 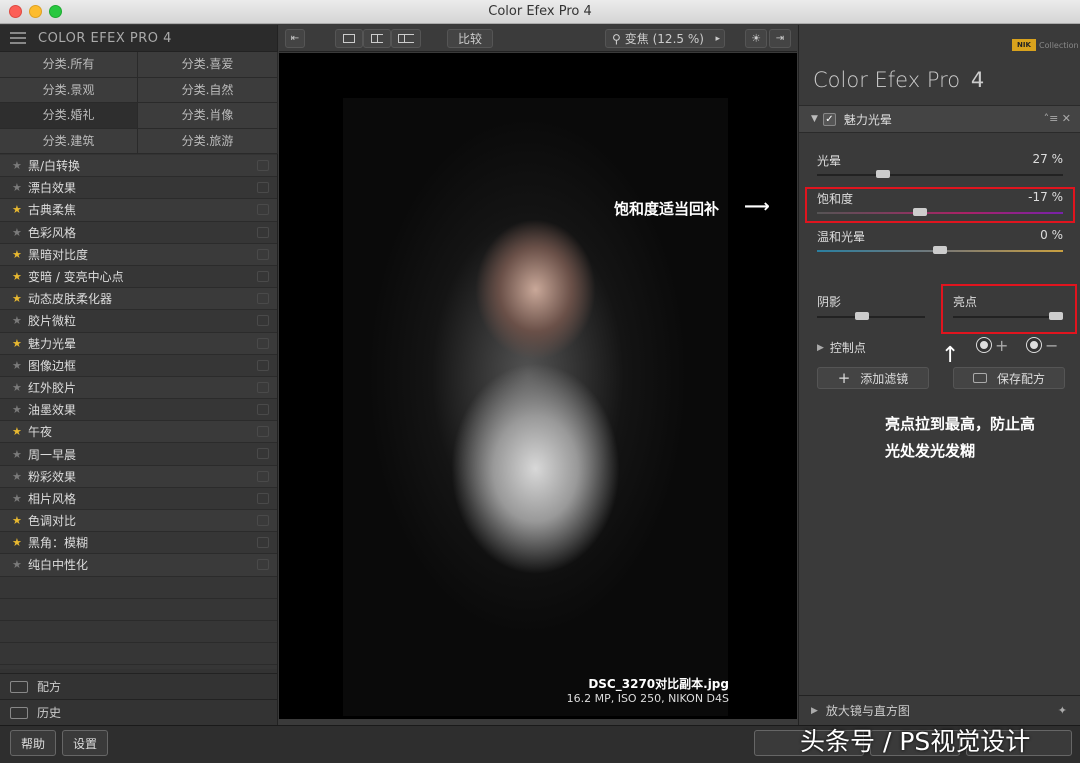 What do you see at coordinates (138, 210) in the screenshot?
I see `filter-list-item: ★ 古典柔焦` at bounding box center [138, 210].